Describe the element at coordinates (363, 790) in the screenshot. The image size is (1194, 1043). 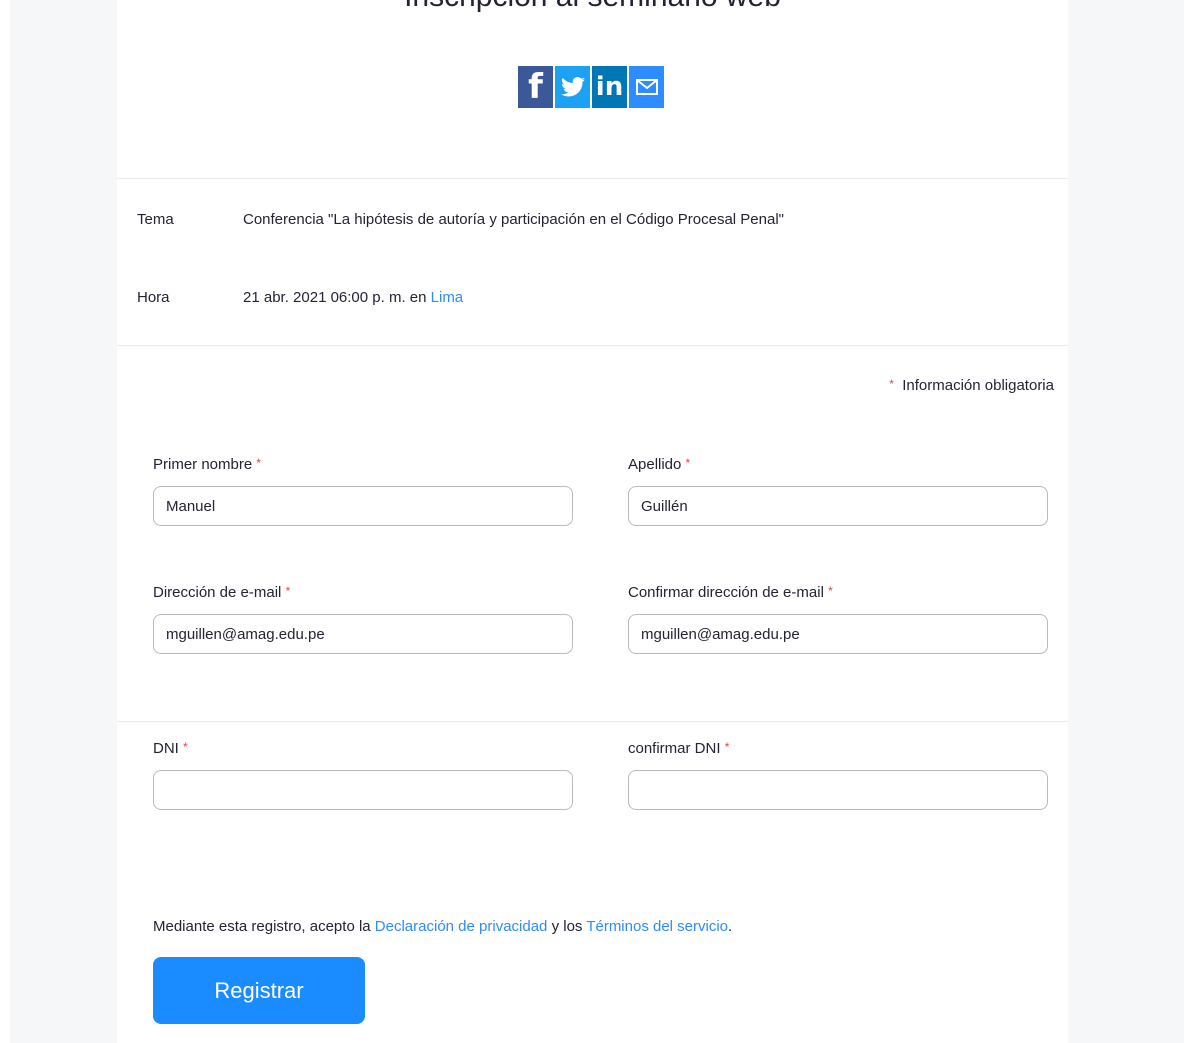
I see `dni-input` at that location.